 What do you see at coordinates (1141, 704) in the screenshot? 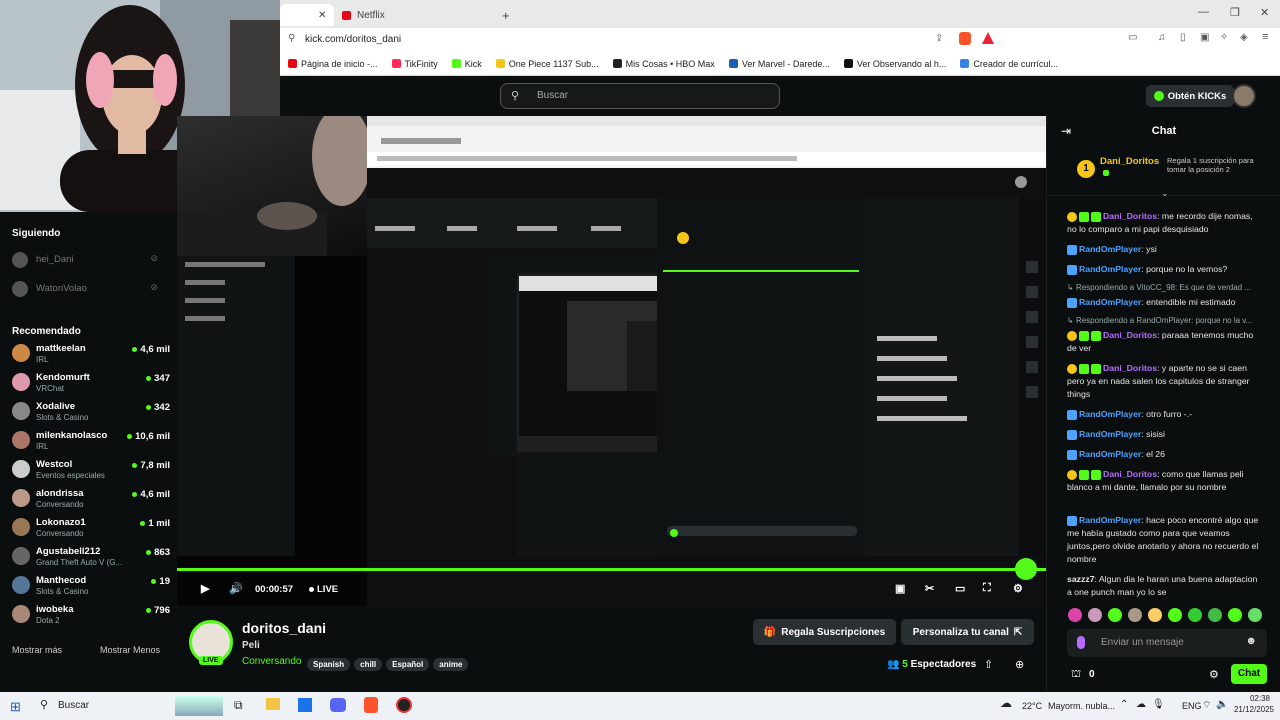
I see `network-icon: ☁` at bounding box center [1141, 704].